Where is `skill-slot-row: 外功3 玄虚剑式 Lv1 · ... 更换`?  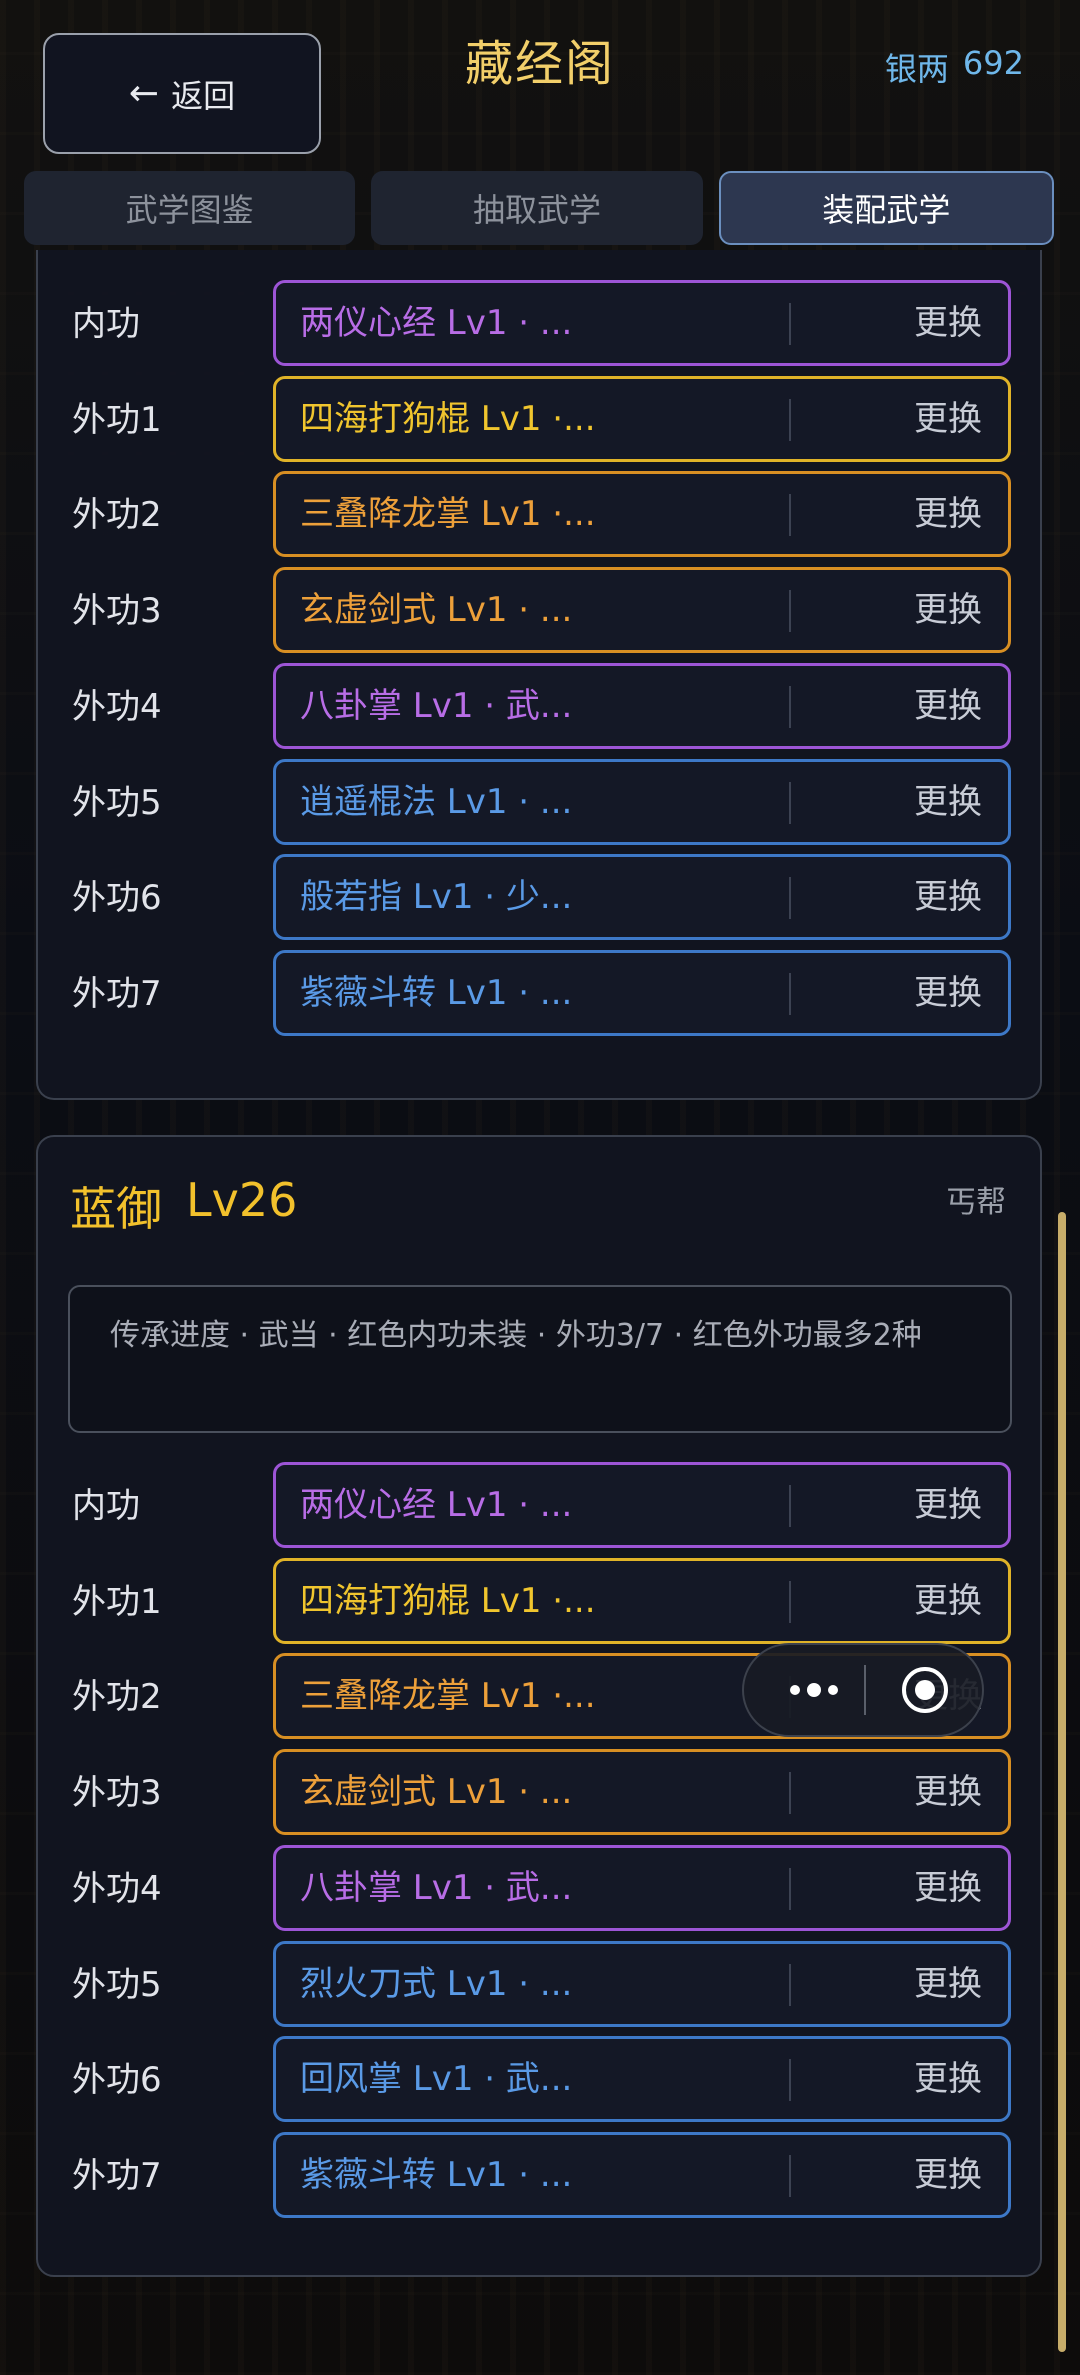 skill-slot-row: 外功3 玄虚剑式 Lv1 · ... 更换 is located at coordinates (539, 611).